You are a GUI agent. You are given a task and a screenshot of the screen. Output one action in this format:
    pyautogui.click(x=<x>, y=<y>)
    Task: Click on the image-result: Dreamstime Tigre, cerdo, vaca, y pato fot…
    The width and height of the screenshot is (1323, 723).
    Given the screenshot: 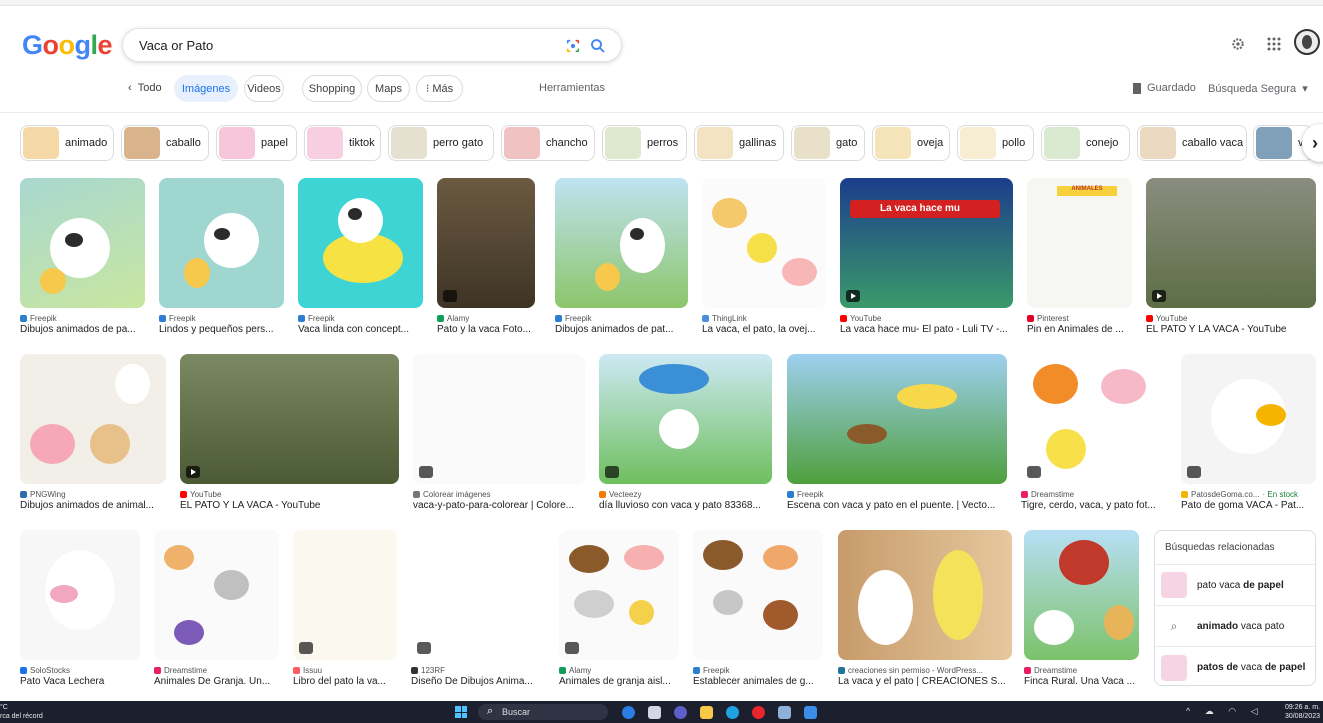 What is the action you would take?
    pyautogui.click(x=1094, y=432)
    